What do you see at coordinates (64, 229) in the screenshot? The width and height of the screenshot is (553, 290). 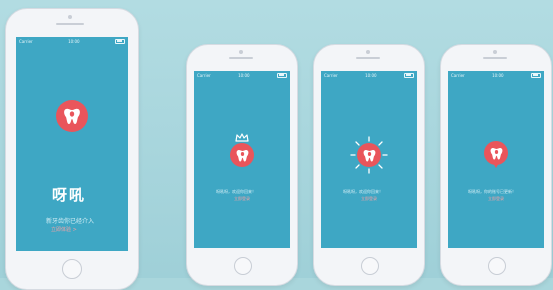 I see `enter-link: 立即体验 >` at bounding box center [64, 229].